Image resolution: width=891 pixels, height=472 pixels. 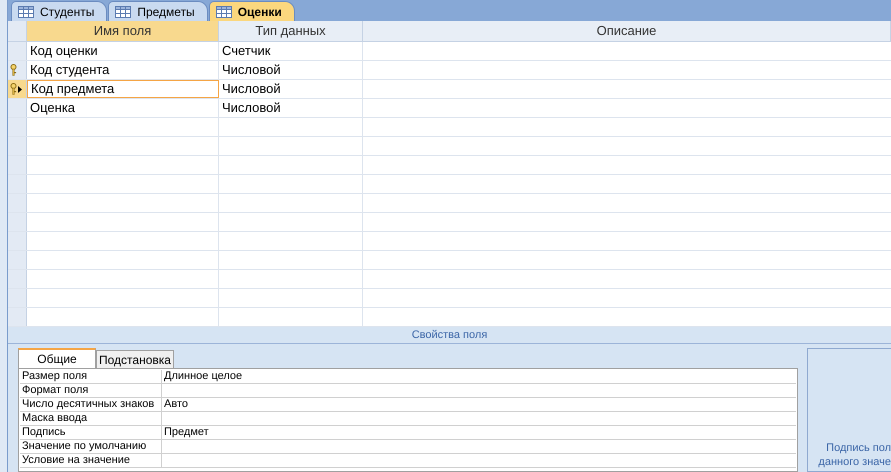 I want to click on property-name: Число десятичных знаков, so click(x=91, y=404).